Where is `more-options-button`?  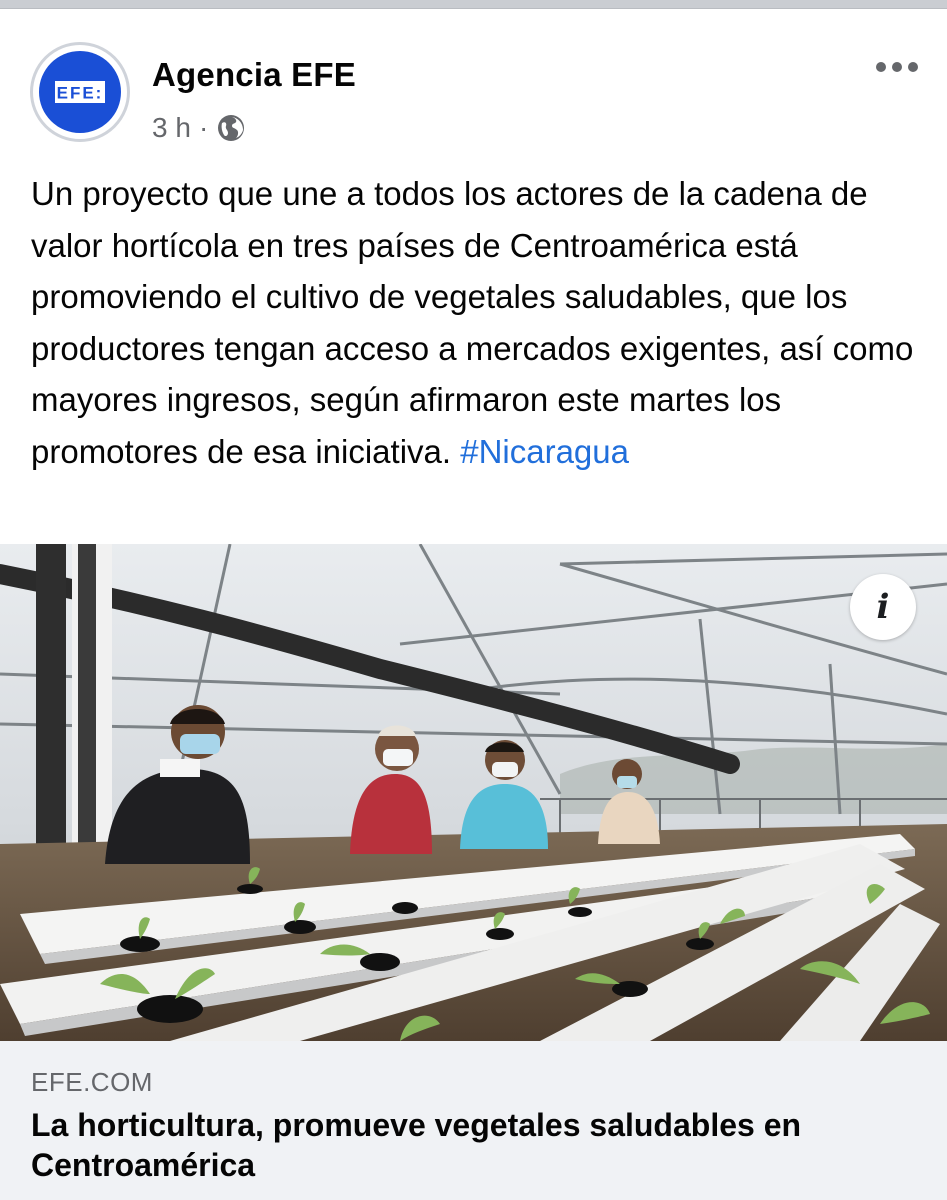 more-options-button is located at coordinates (897, 67).